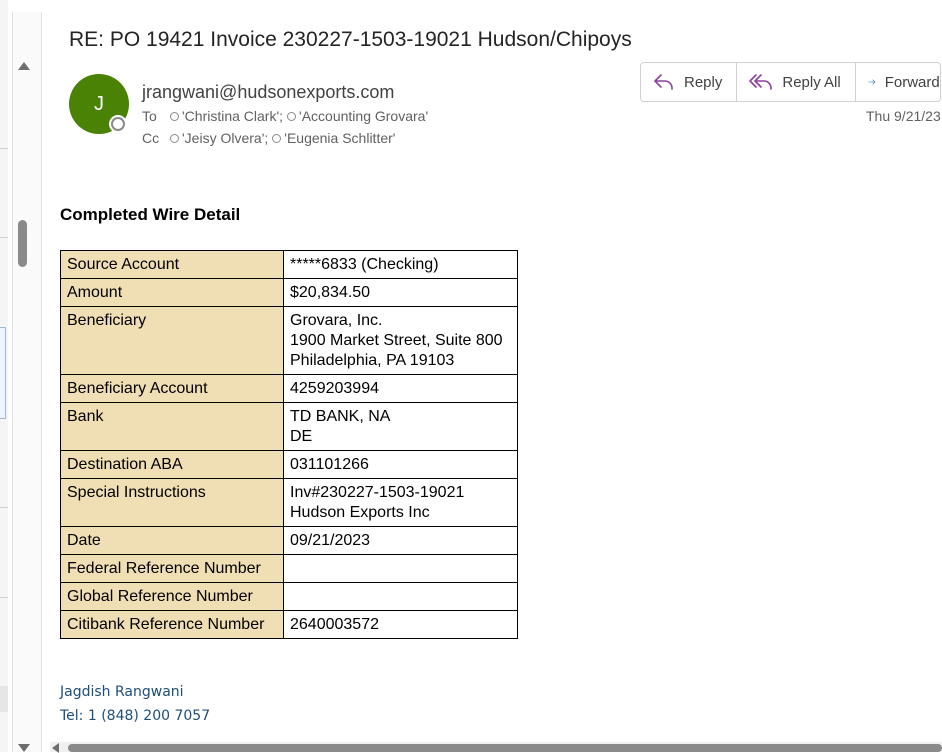 This screenshot has height=753, width=942. I want to click on message-list-edge, so click(4, 376).